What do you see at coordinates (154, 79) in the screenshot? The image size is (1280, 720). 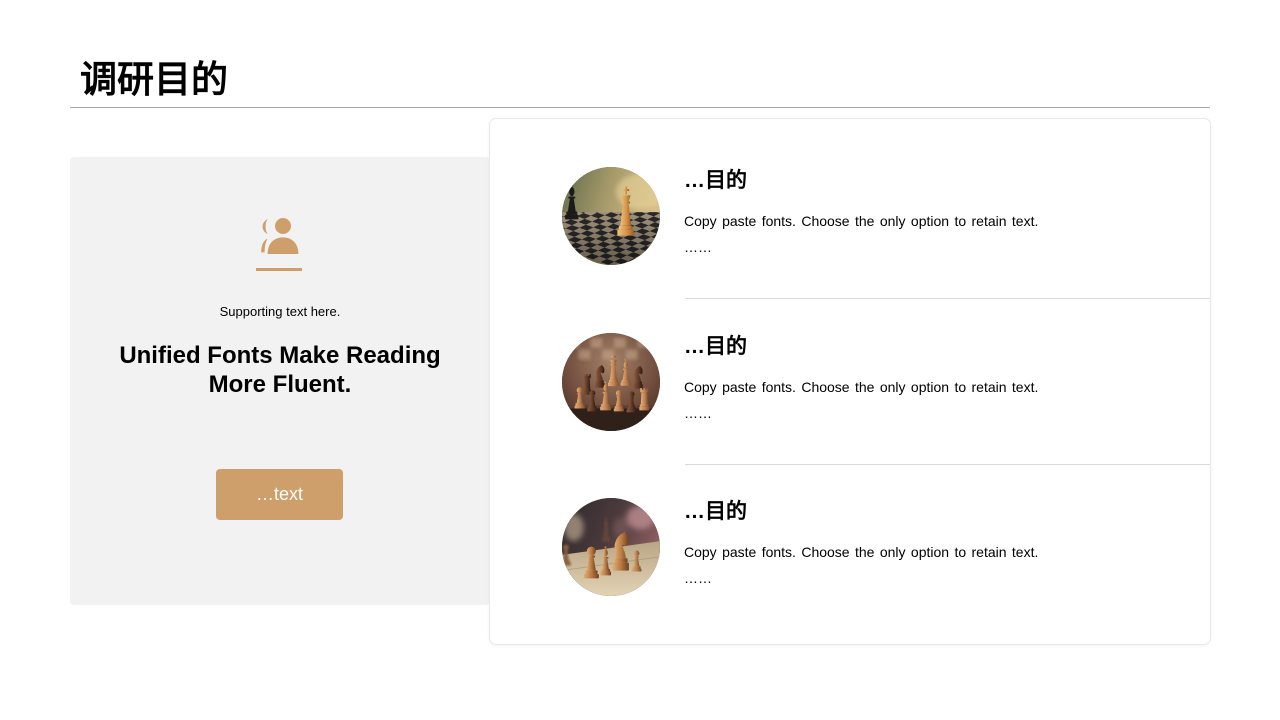 I see `slide-title: 调研目的` at bounding box center [154, 79].